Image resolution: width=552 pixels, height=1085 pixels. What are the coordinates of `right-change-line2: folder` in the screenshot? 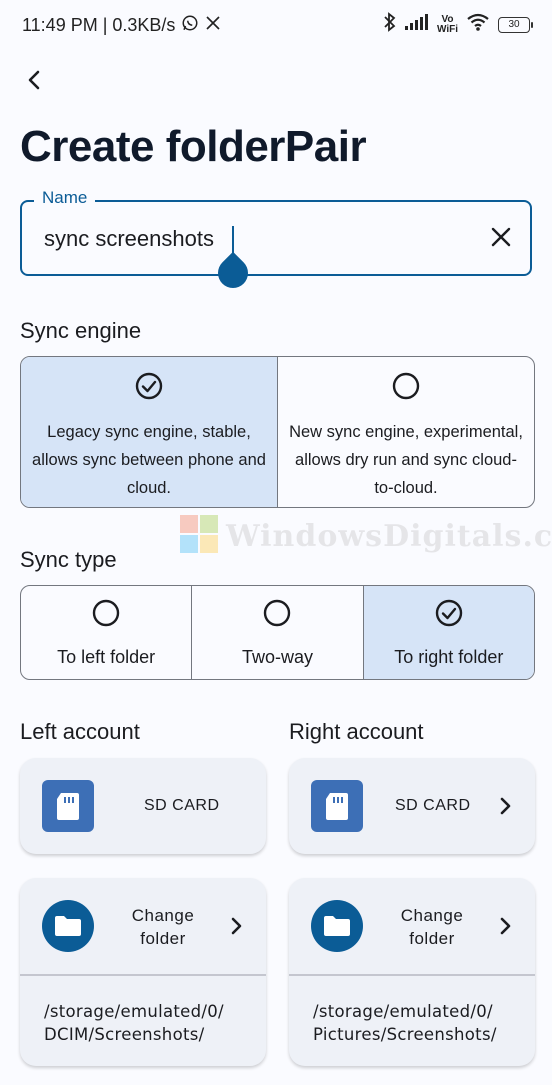 It's located at (432, 938).